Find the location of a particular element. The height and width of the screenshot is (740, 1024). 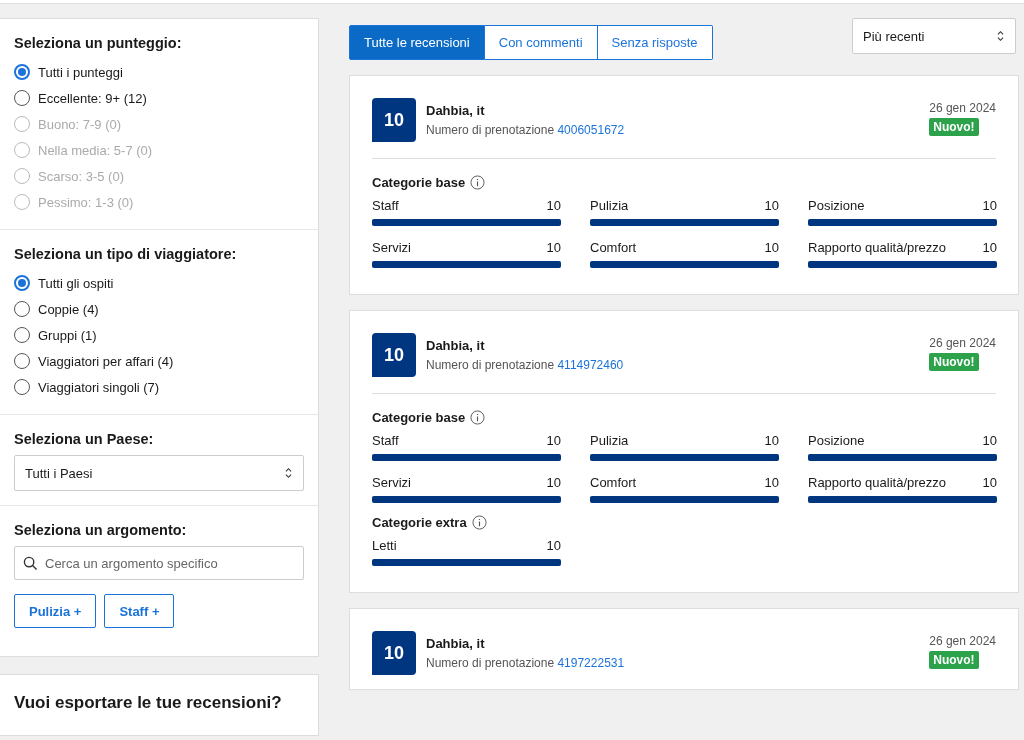

search-field: Cerca un argomento specifico is located at coordinates (159, 563).